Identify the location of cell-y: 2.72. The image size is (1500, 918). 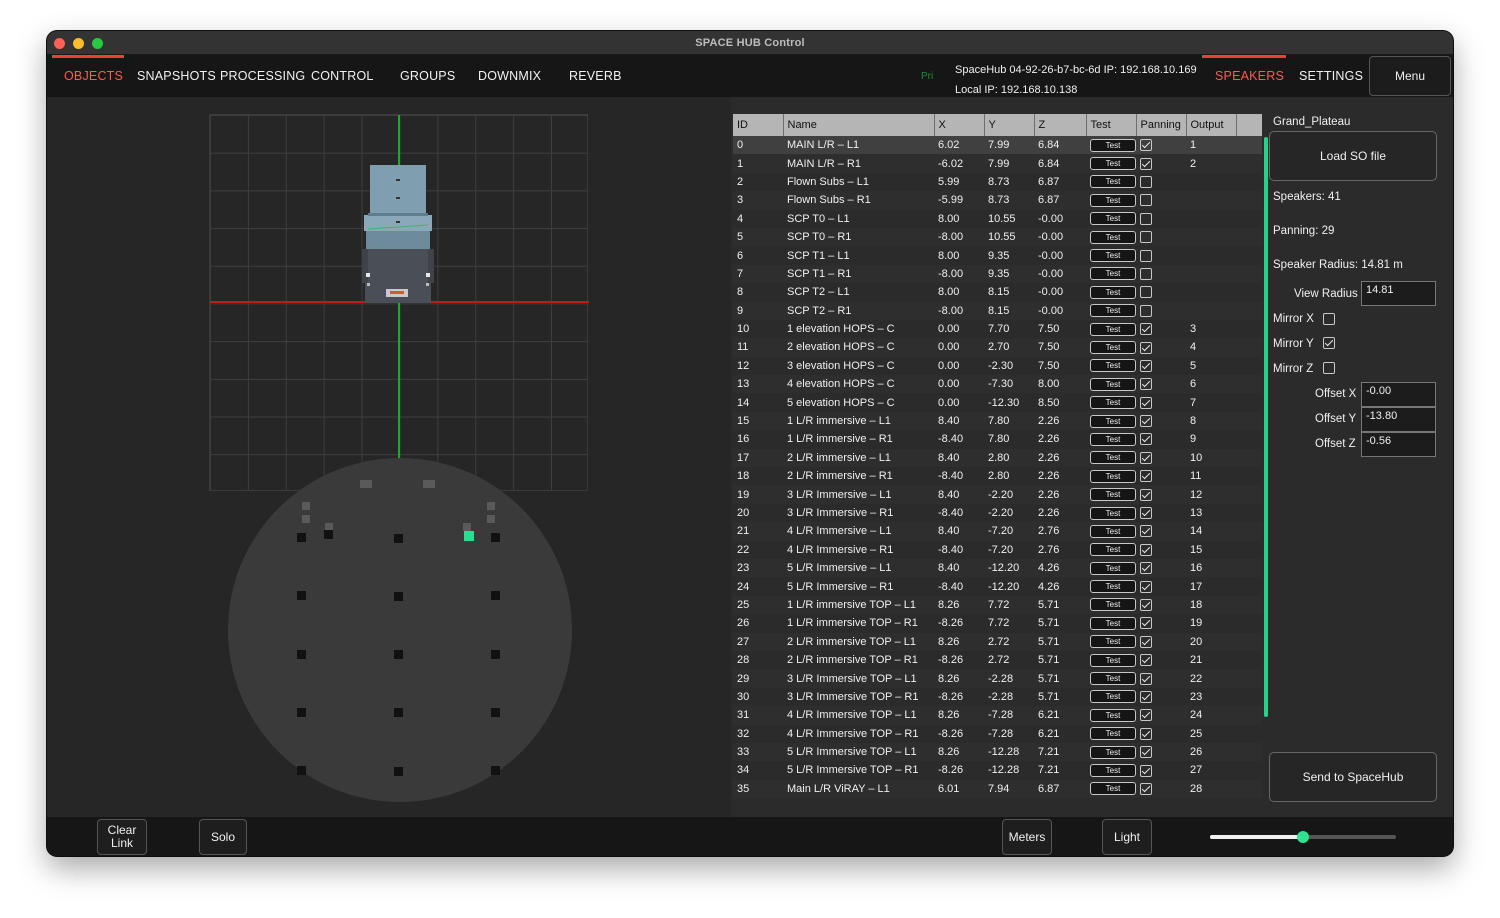
(1009, 660).